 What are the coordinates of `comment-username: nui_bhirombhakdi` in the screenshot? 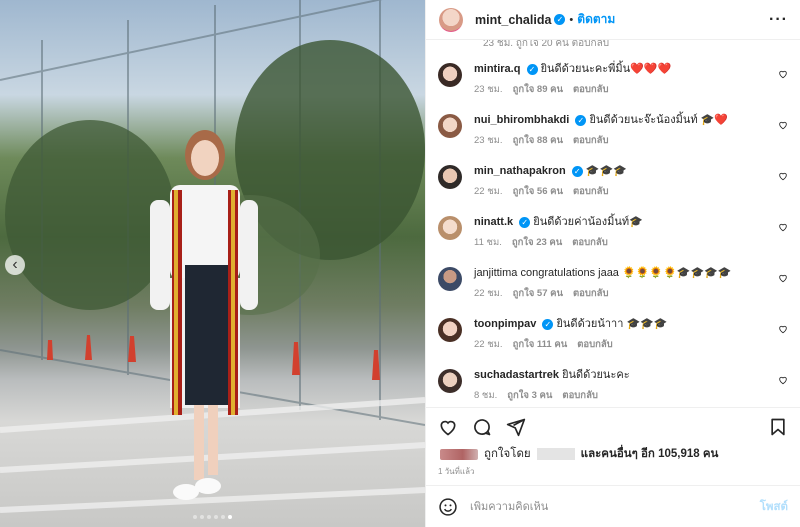 It's located at (521, 120).